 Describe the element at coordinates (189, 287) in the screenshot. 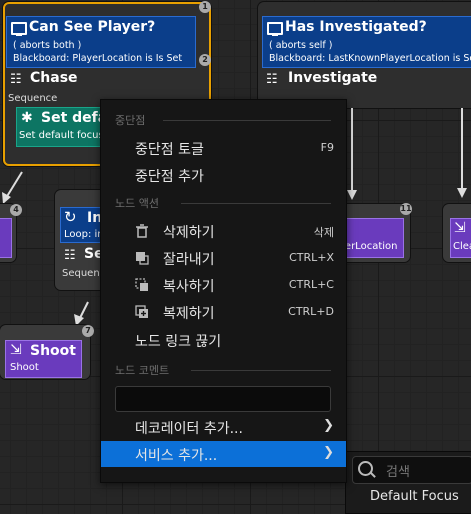

I see `menu-label: 복사하기` at that location.